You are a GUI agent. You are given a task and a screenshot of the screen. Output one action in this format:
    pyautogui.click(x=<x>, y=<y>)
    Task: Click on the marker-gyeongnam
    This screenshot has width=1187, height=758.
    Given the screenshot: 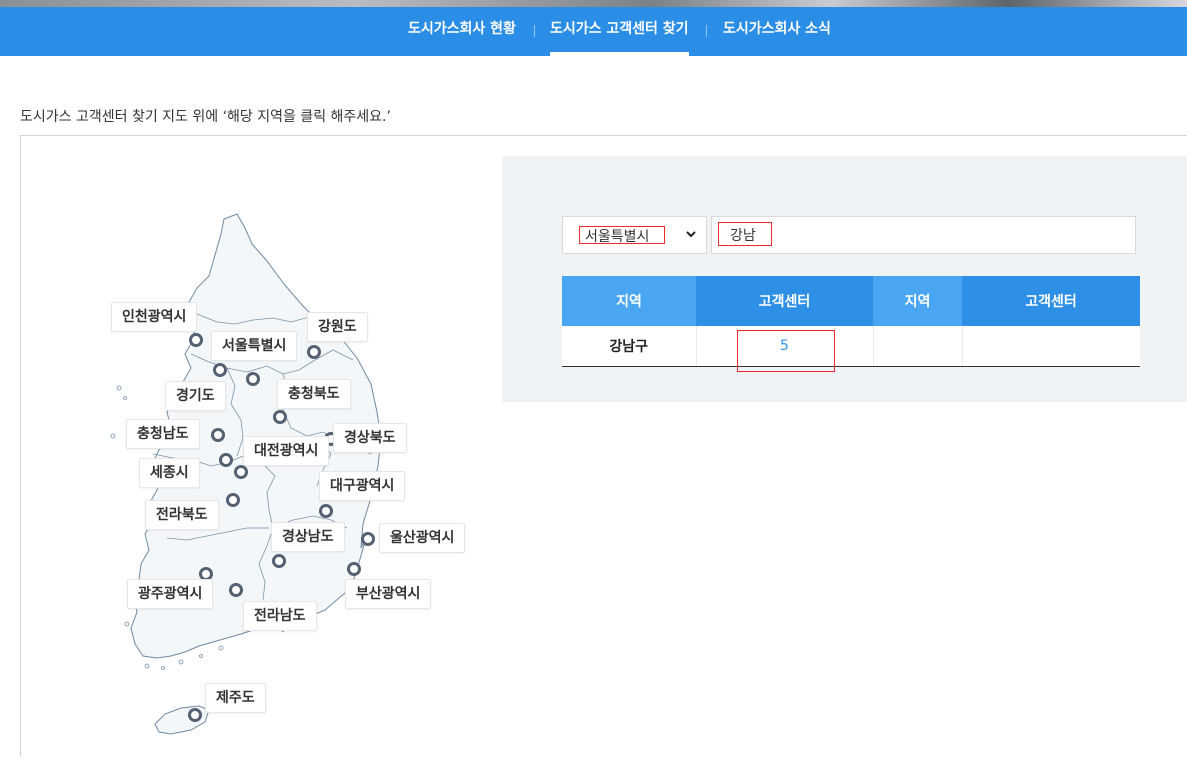 What is the action you would take?
    pyautogui.click(x=279, y=561)
    